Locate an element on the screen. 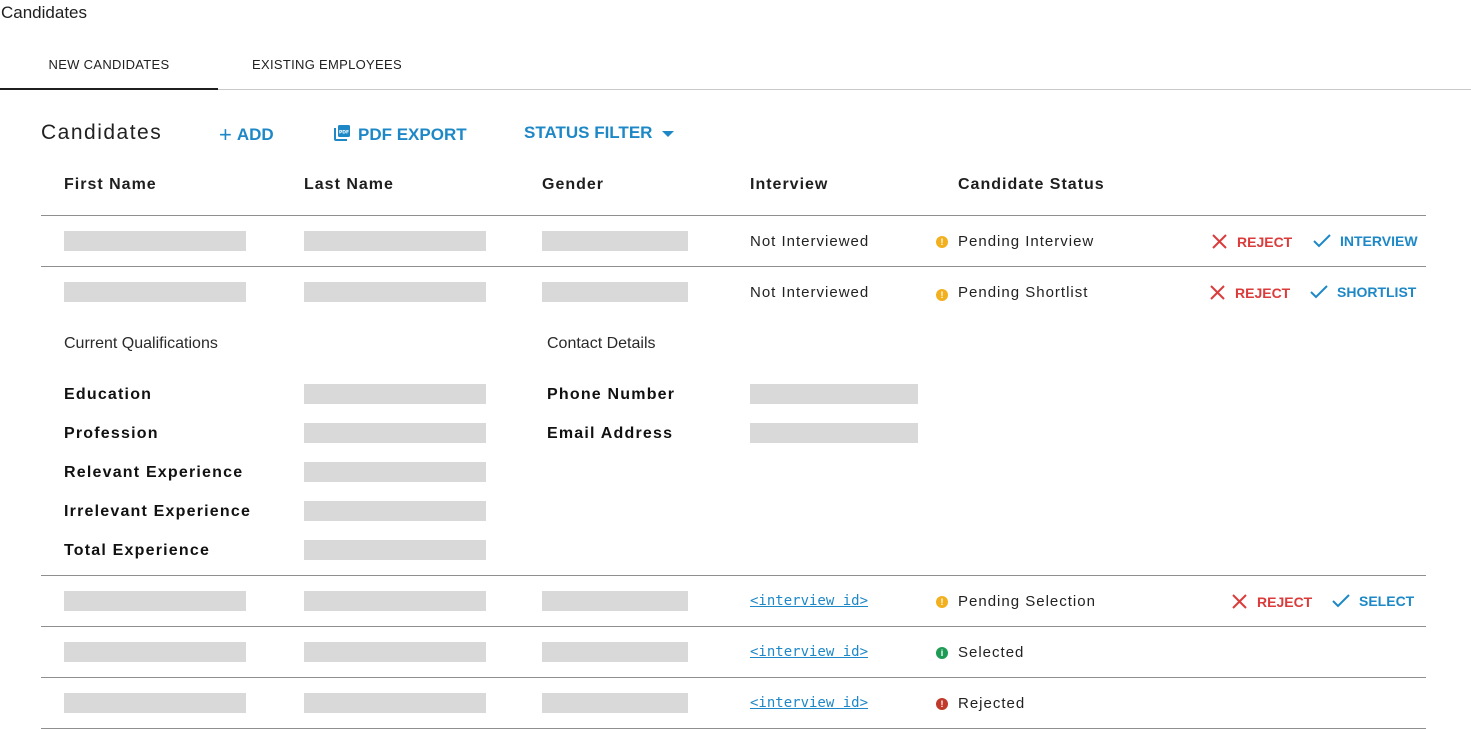 The height and width of the screenshot is (729, 1471). candidate-status-text: Pending Shortlist is located at coordinates (1023, 292).